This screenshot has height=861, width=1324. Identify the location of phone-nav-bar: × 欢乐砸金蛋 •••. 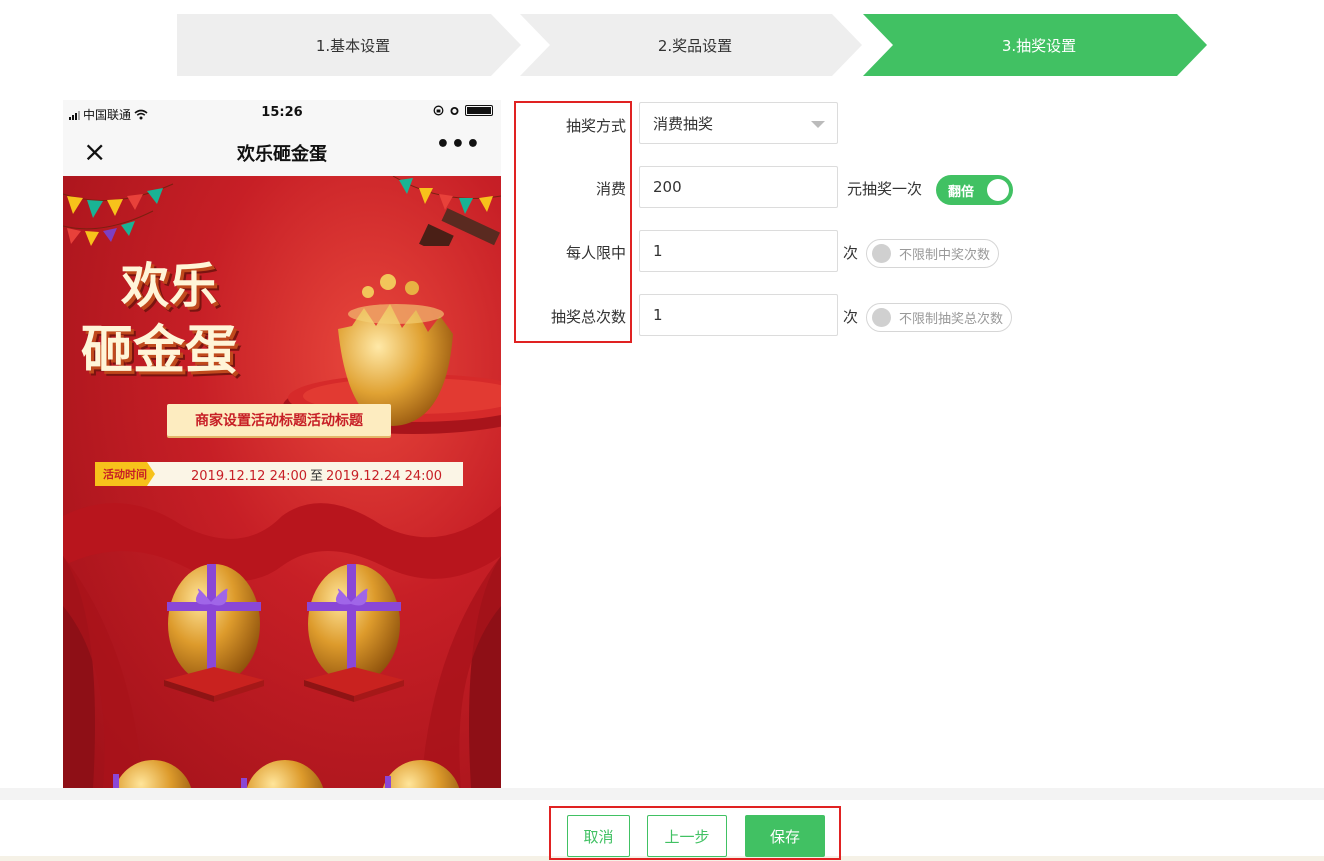
(282, 152).